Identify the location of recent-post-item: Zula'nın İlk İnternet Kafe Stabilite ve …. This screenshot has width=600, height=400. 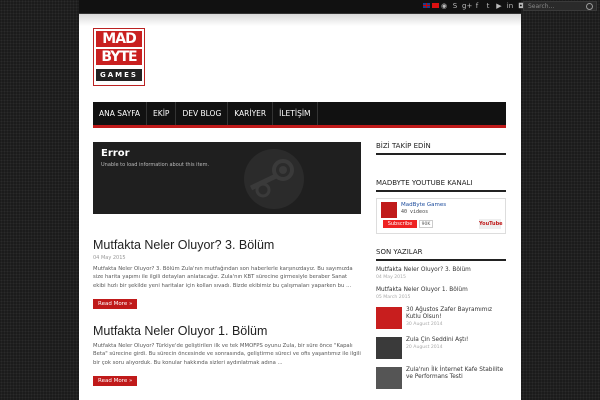
(441, 379).